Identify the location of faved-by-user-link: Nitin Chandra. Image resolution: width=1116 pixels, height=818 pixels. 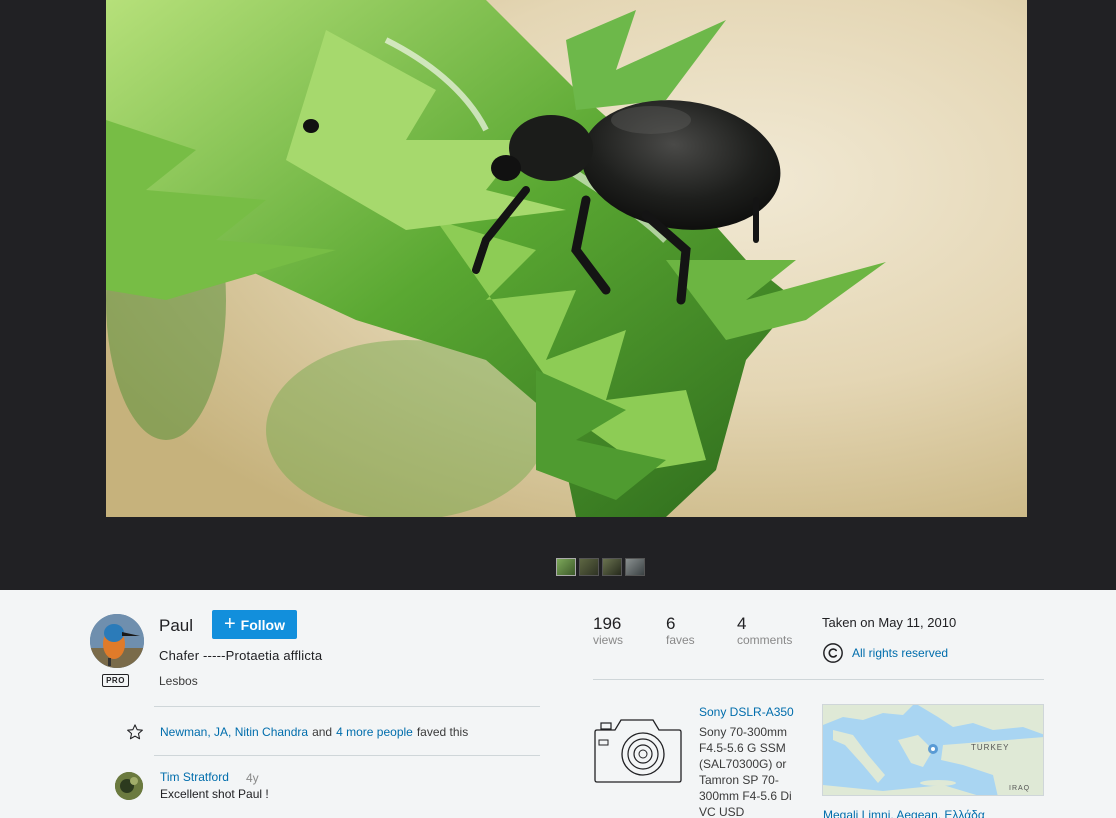
(271, 732).